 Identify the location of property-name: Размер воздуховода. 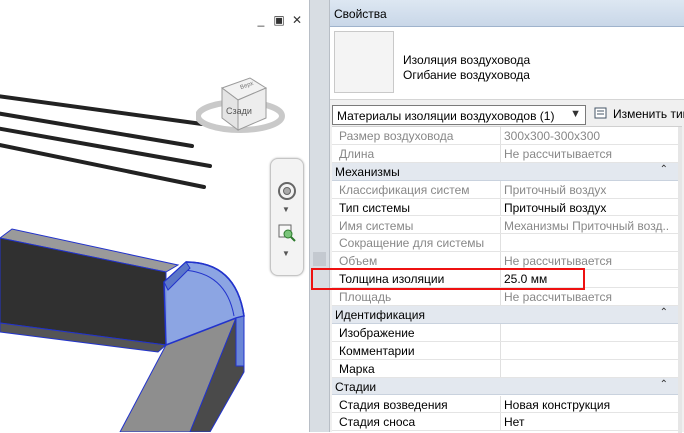
(396, 136).